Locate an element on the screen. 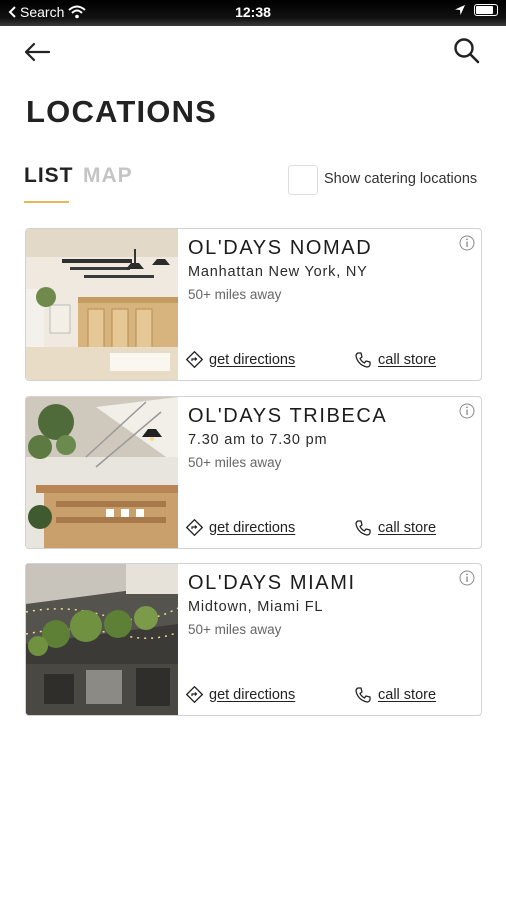 This screenshot has width=506, height=900. search-button is located at coordinates (467, 51).